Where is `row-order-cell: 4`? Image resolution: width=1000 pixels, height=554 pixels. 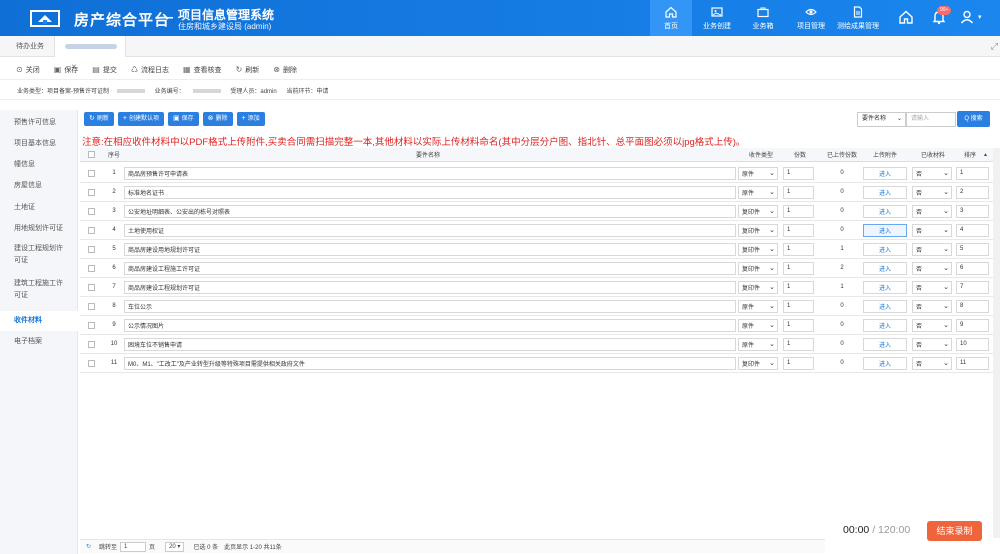
row-order-cell: 4 is located at coordinates (972, 230).